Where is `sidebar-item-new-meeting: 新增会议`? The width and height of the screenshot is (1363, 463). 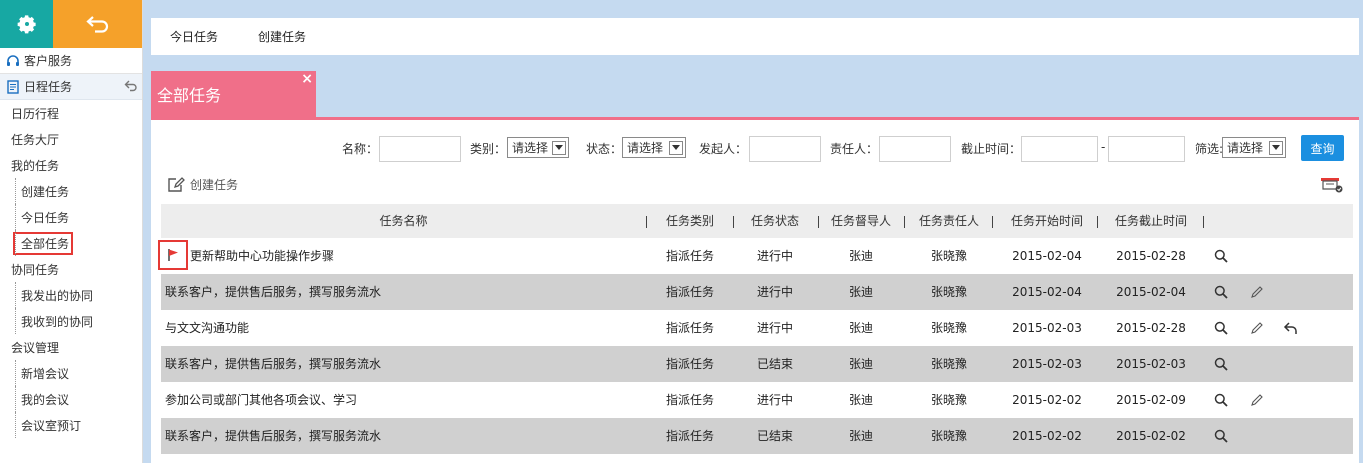 sidebar-item-new-meeting: 新增会议 is located at coordinates (71, 373).